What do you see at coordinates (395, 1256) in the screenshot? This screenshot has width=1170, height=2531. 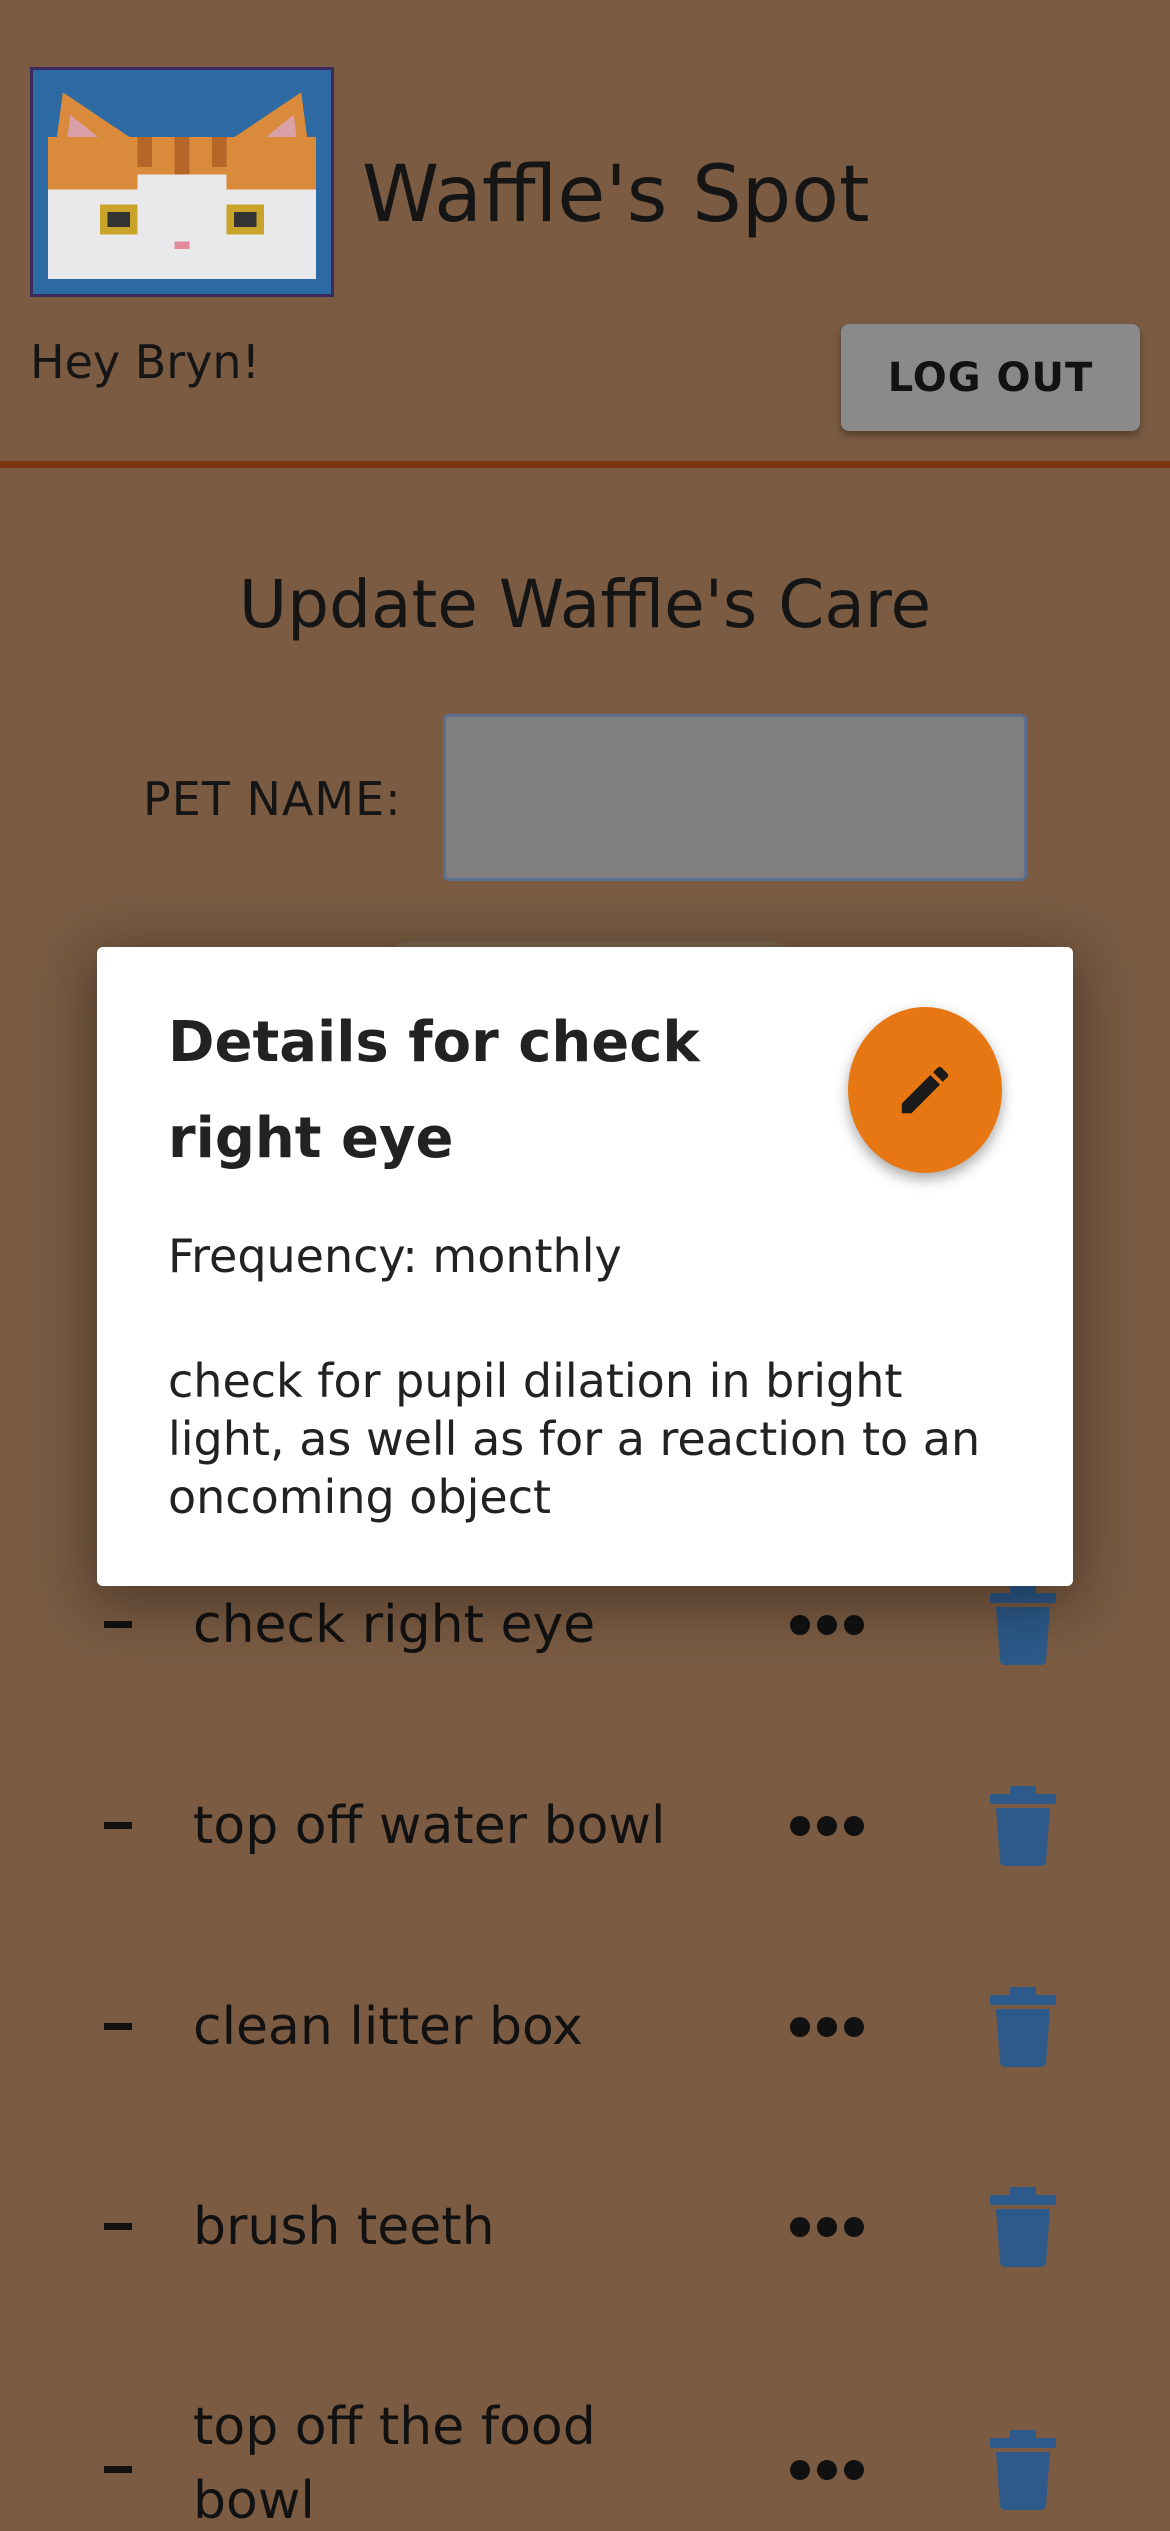 I see `dialog-frequency: Frequency: monthly` at bounding box center [395, 1256].